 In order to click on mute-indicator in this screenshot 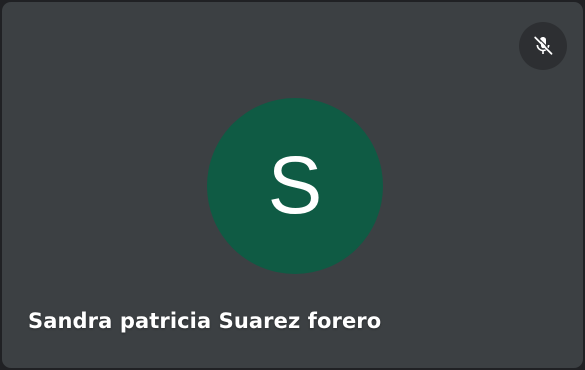, I will do `click(543, 46)`.